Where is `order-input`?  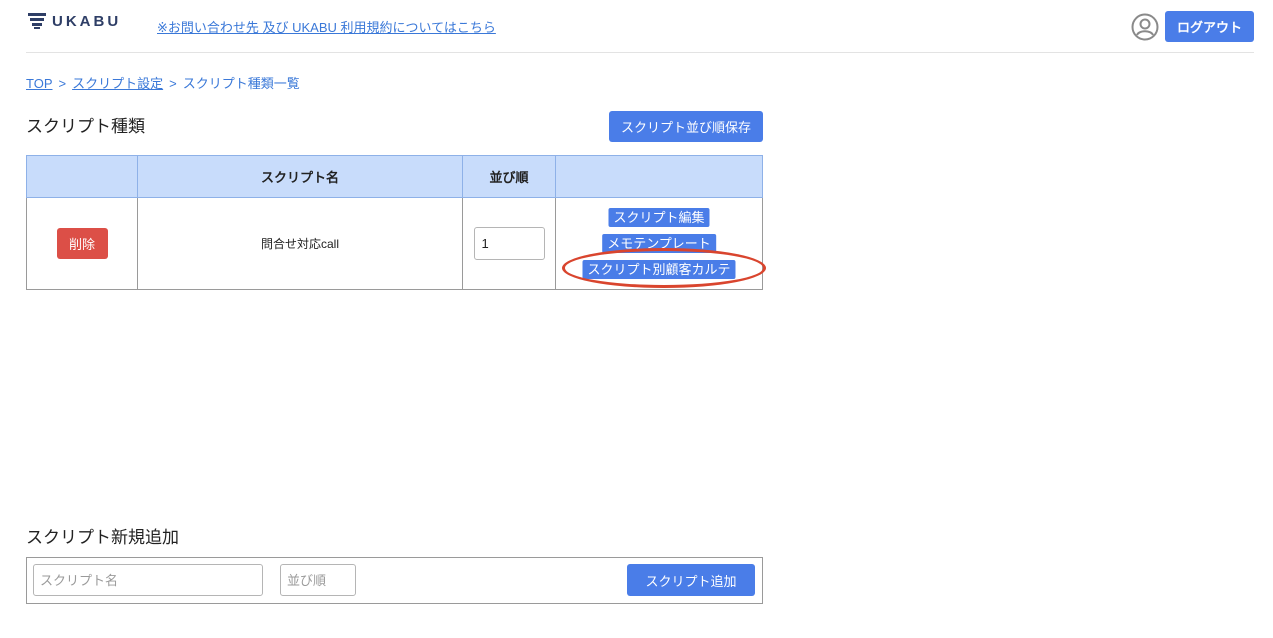 order-input is located at coordinates (509, 243).